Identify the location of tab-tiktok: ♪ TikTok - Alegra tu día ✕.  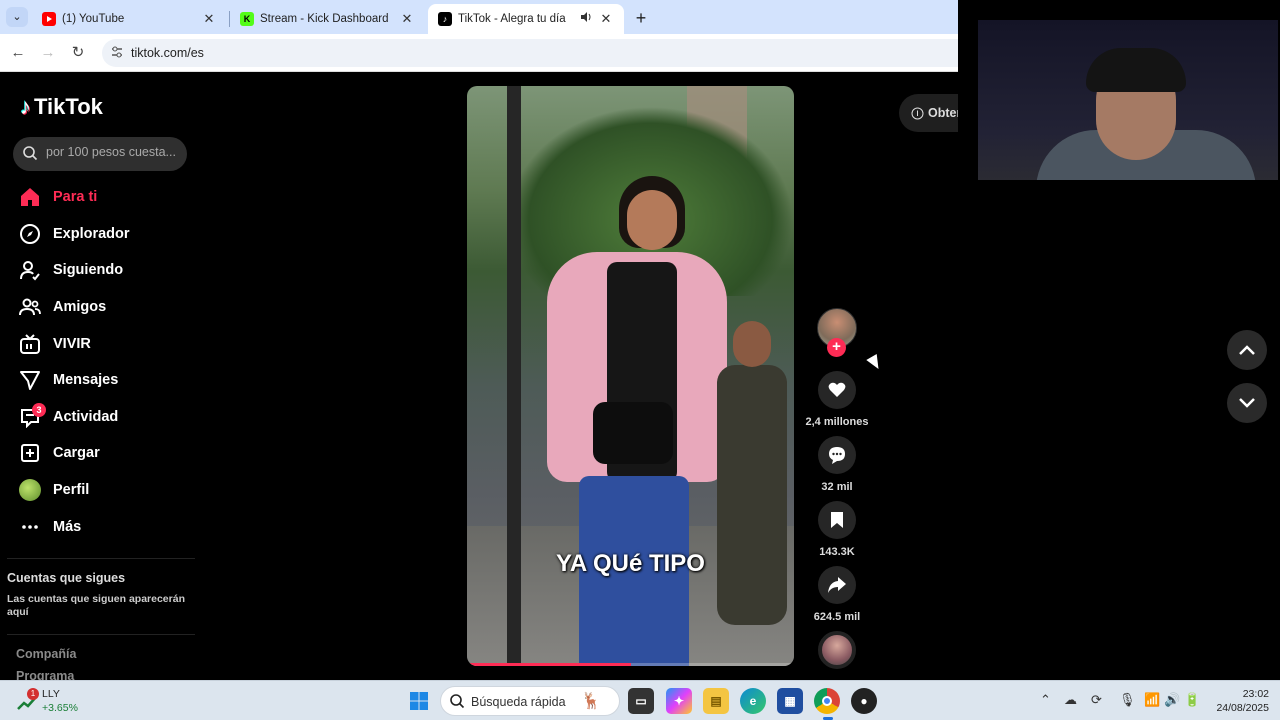
(526, 19).